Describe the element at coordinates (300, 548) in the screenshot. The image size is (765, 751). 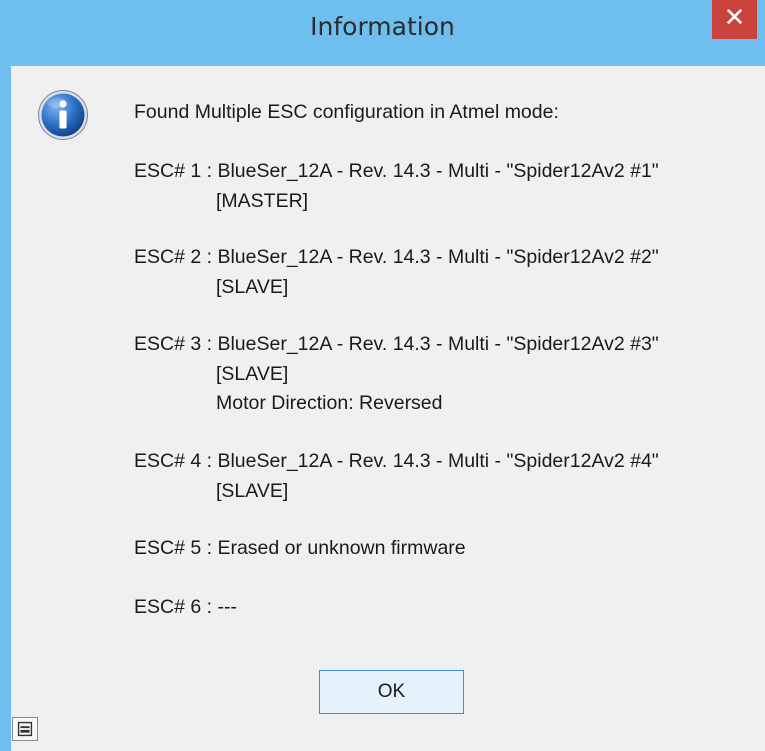
I see `message-line: ESC# 5 : Erased or unknown firmware` at that location.